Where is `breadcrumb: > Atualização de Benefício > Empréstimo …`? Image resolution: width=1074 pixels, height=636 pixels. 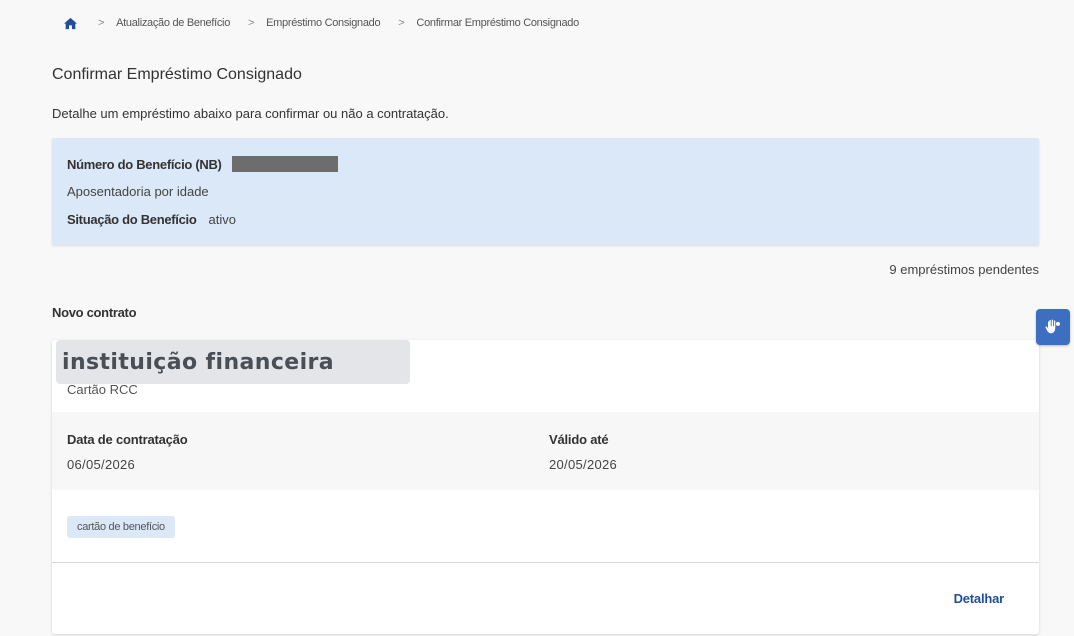
breadcrumb: > Atualização de Benefício > Empréstimo … is located at coordinates (320, 23).